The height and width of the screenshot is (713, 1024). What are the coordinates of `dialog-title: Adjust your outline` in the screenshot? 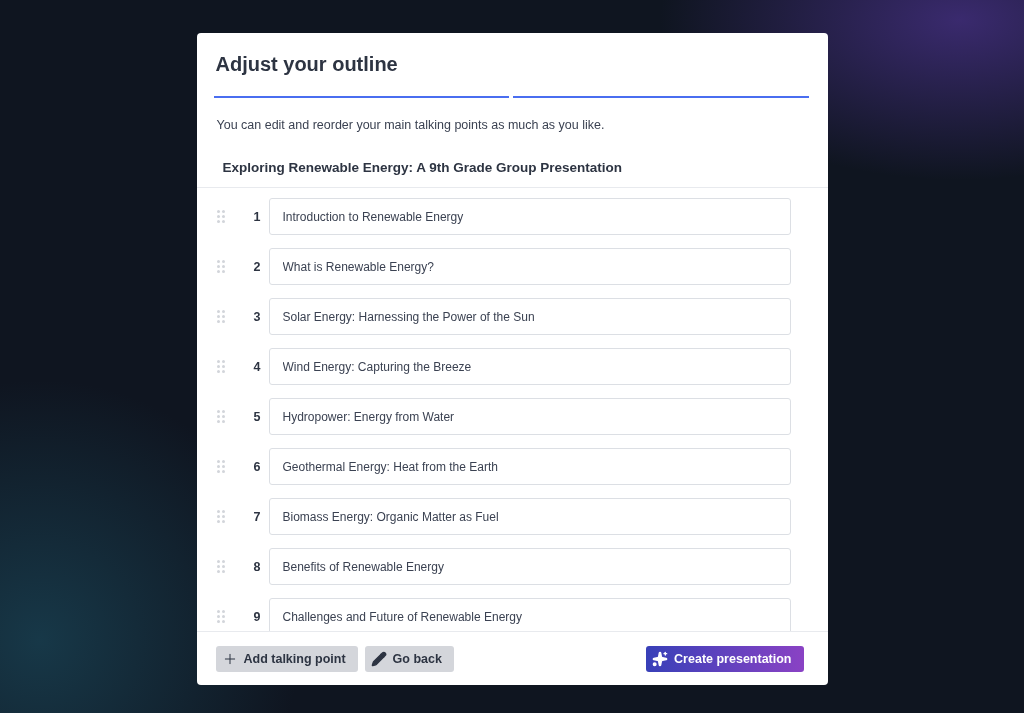 It's located at (307, 64).